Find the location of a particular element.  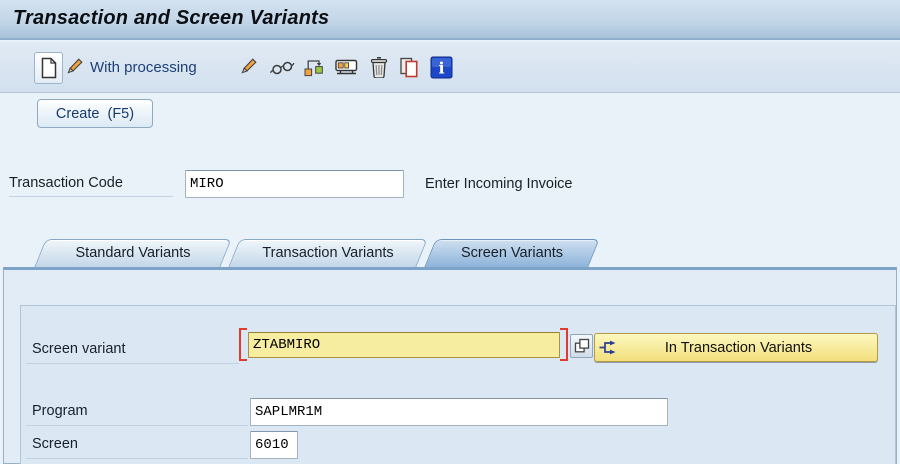

program-label: Program is located at coordinates (137, 412).